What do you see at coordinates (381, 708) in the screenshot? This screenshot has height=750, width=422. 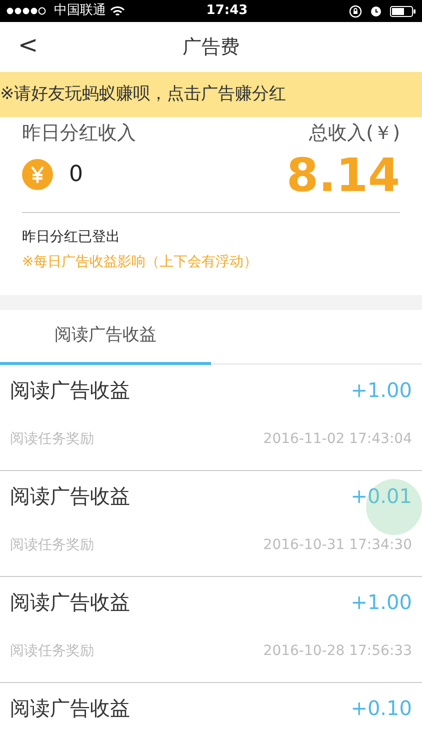 I see `record-amount: +0.10` at bounding box center [381, 708].